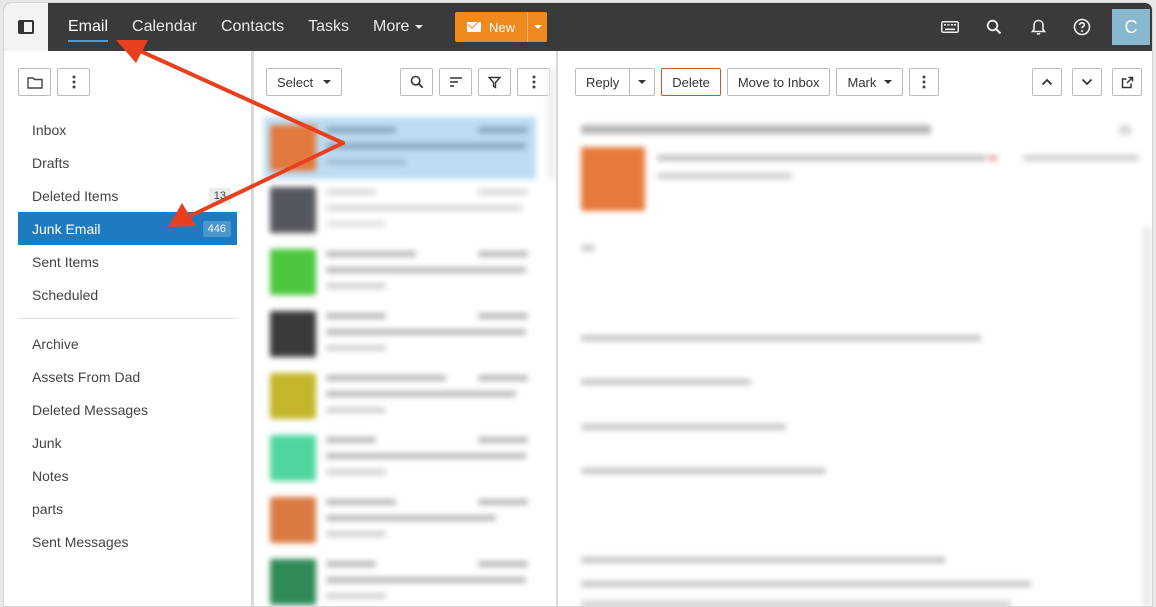 The height and width of the screenshot is (607, 1156). What do you see at coordinates (1047, 82) in the screenshot?
I see `previous-message-button` at bounding box center [1047, 82].